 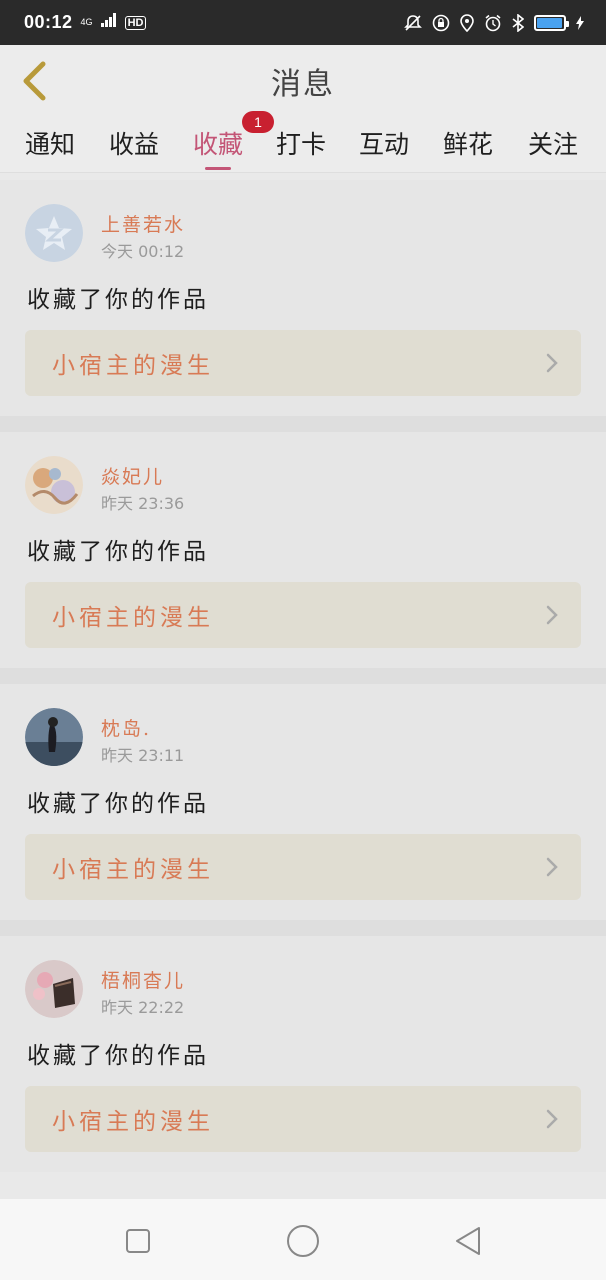 I want to click on tab-bar: 通知 收益 收藏 打卡 互动 鲜花 关注, so click(x=303, y=145).